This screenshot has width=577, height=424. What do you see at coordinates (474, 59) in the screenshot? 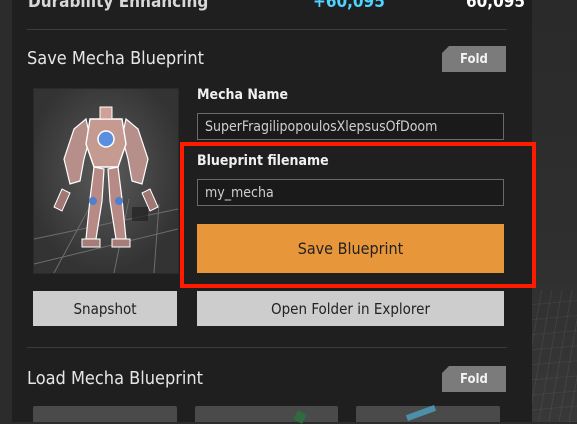
I see `fold-save-section-button: Fold` at bounding box center [474, 59].